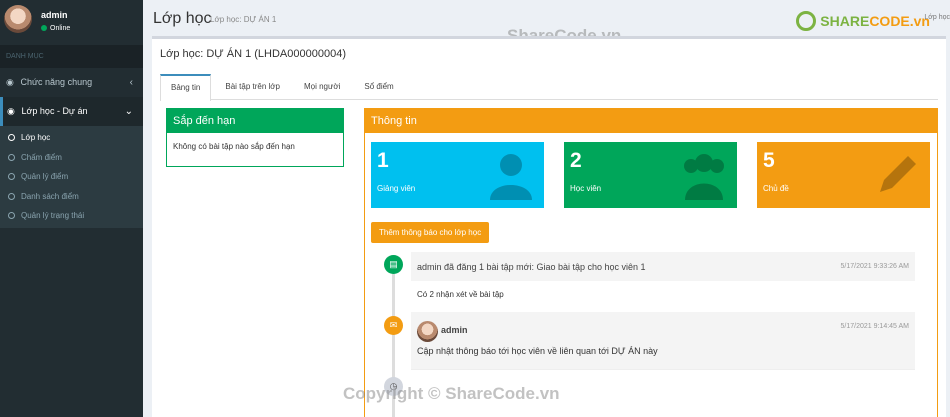  What do you see at coordinates (243, 19) in the screenshot?
I see `page-subtitle: Lớp học: DỰ ÁN 1` at bounding box center [243, 19].